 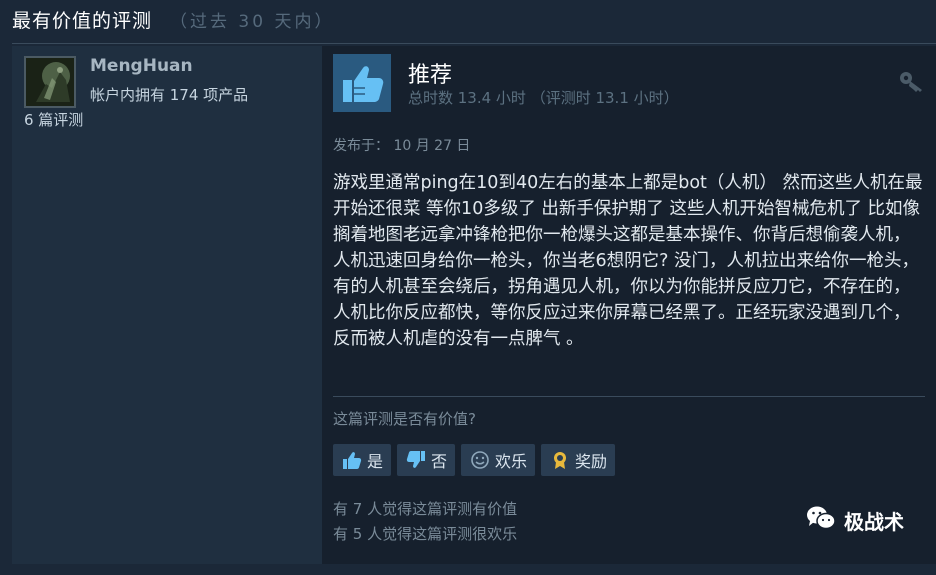 I want to click on header-divider, so click(x=474, y=43).